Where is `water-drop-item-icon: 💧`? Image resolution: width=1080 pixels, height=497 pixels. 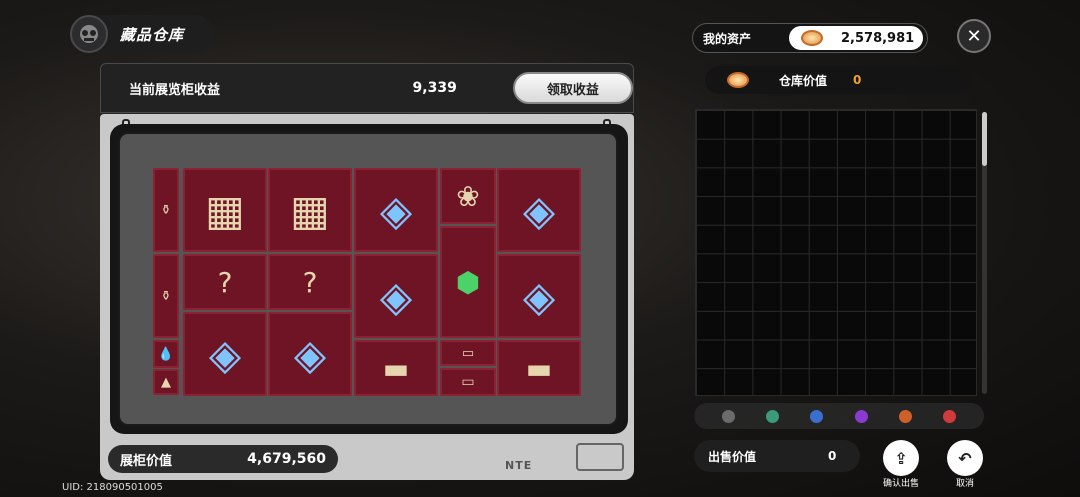
water-drop-item-icon: 💧 is located at coordinates (166, 354).